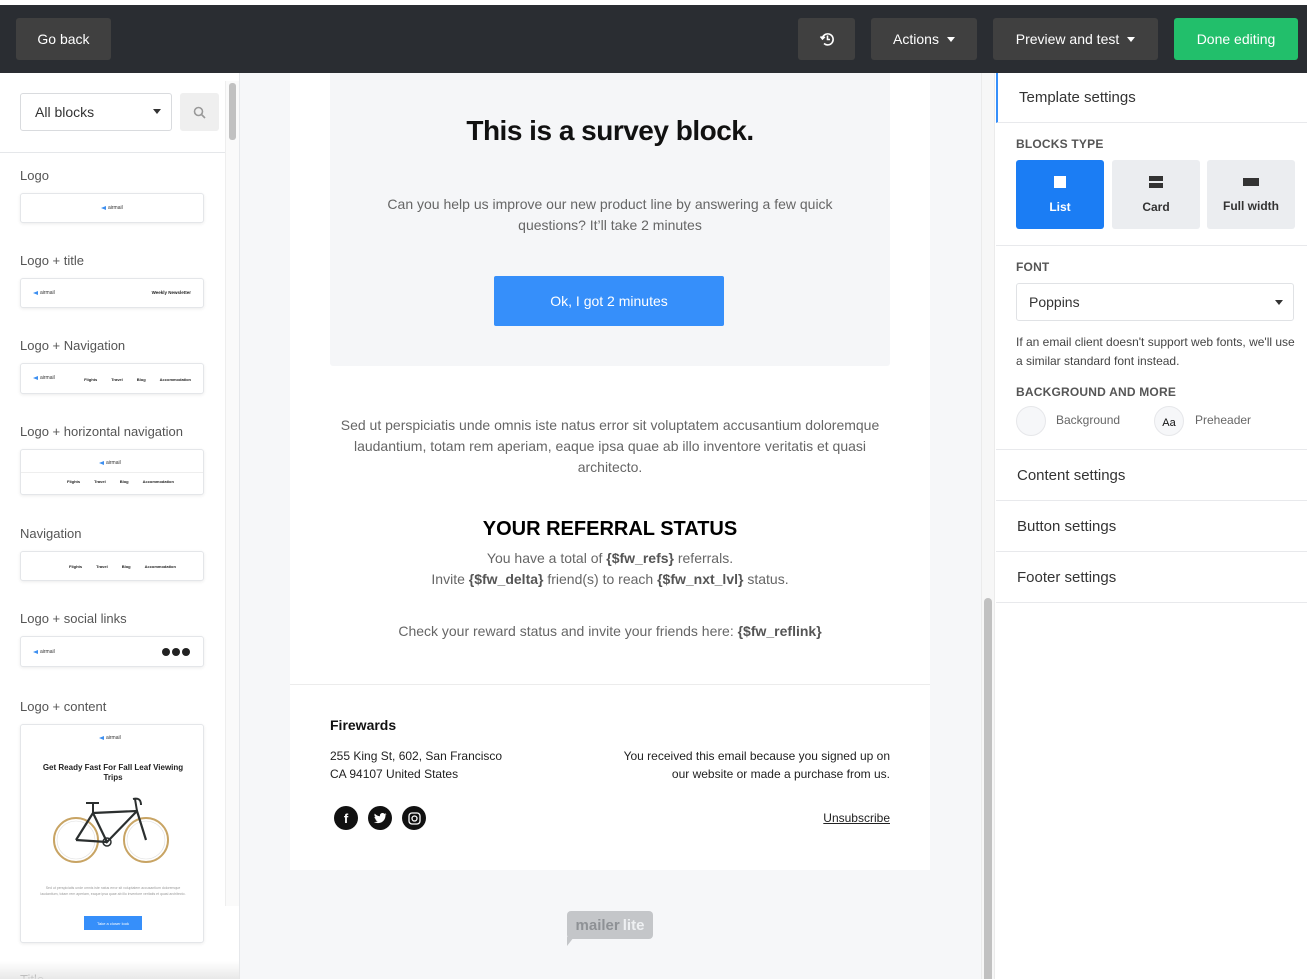 The height and width of the screenshot is (979, 1307). Describe the element at coordinates (610, 529) in the screenshot. I see `referral-title: YOUR REFERRAL STATUS` at that location.